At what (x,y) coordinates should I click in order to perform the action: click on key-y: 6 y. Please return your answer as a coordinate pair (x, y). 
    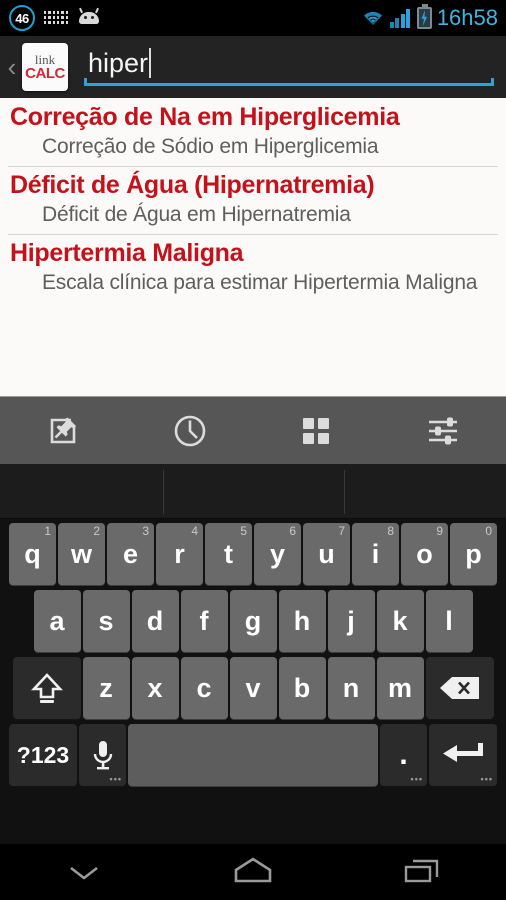
    Looking at the image, I should click on (277, 554).